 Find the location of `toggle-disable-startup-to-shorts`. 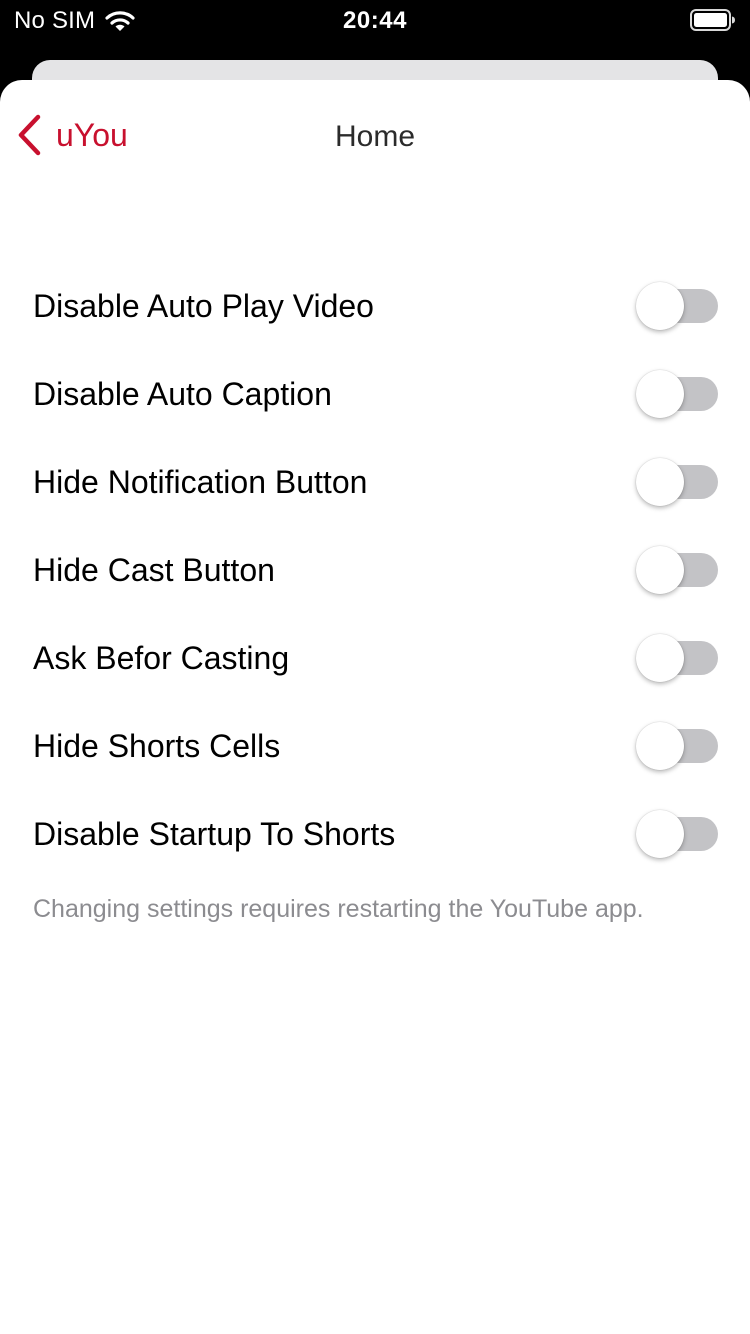

toggle-disable-startup-to-shorts is located at coordinates (677, 834).